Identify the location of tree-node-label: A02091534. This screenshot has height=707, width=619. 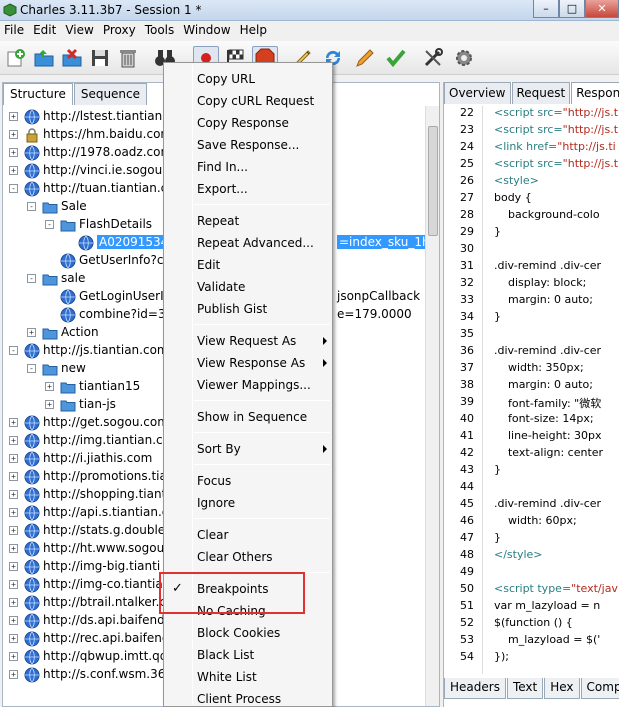
(134, 242).